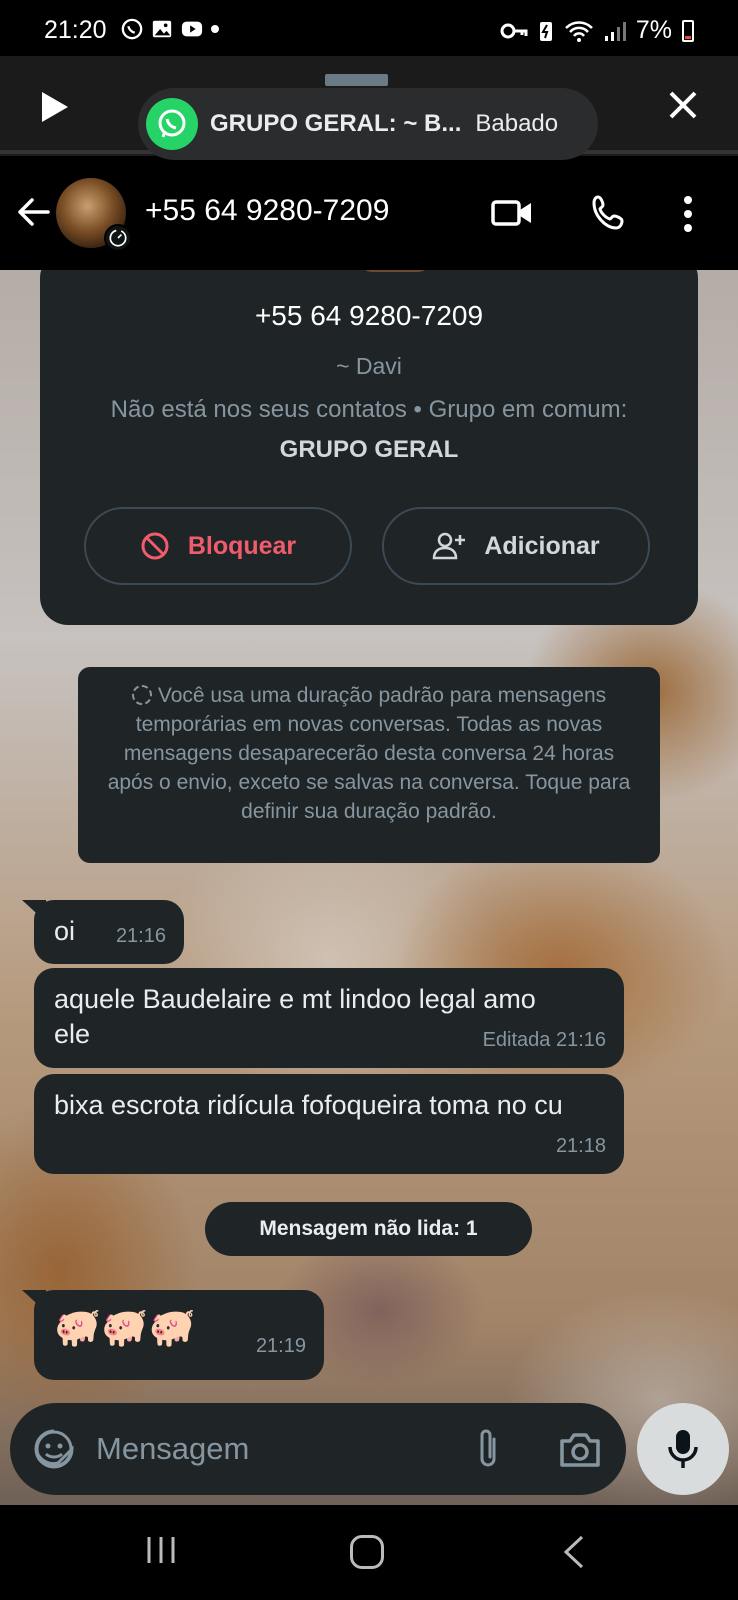 Image resolution: width=738 pixels, height=1600 pixels. I want to click on block-button: Bloquear, so click(218, 546).